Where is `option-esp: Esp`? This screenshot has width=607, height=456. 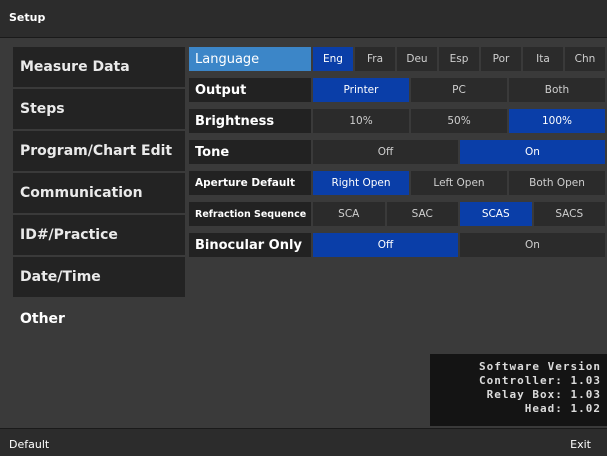 option-esp: Esp is located at coordinates (459, 59).